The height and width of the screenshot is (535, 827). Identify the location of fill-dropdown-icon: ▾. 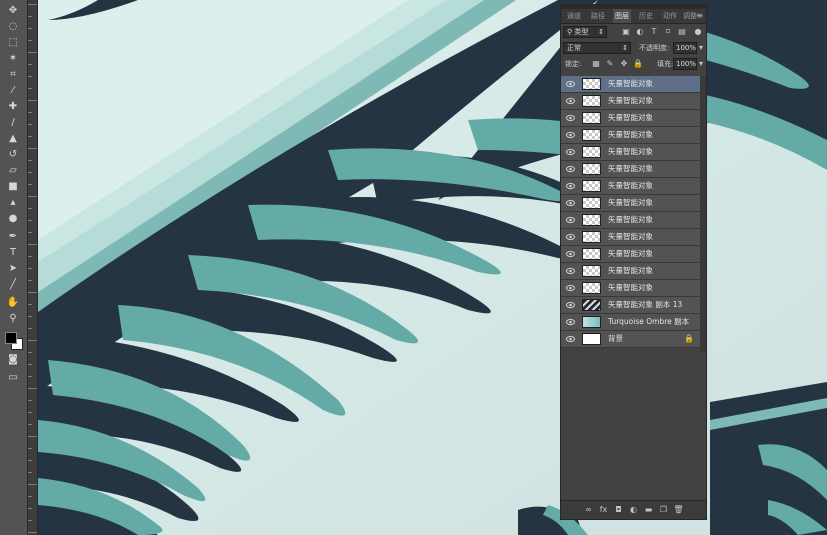
(701, 64).